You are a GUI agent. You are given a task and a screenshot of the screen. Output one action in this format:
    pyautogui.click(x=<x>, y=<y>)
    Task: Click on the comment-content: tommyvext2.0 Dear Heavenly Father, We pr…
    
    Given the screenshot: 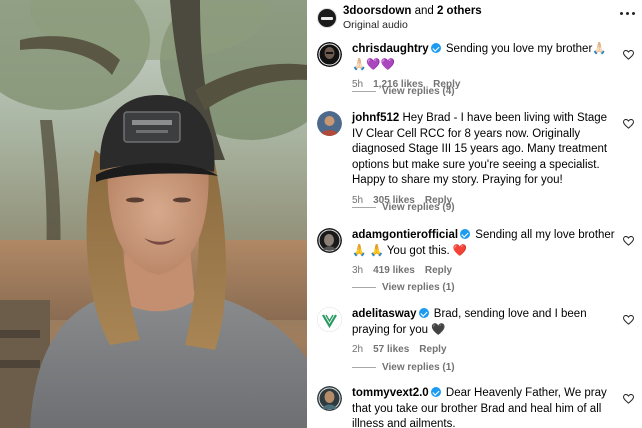 What is the action you would take?
    pyautogui.click(x=486, y=407)
    